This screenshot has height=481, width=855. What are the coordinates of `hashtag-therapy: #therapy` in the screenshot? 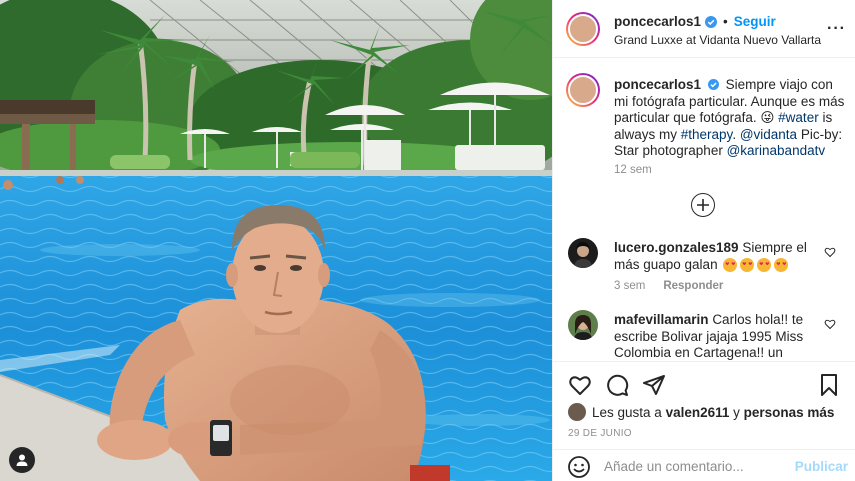 It's located at (707, 134).